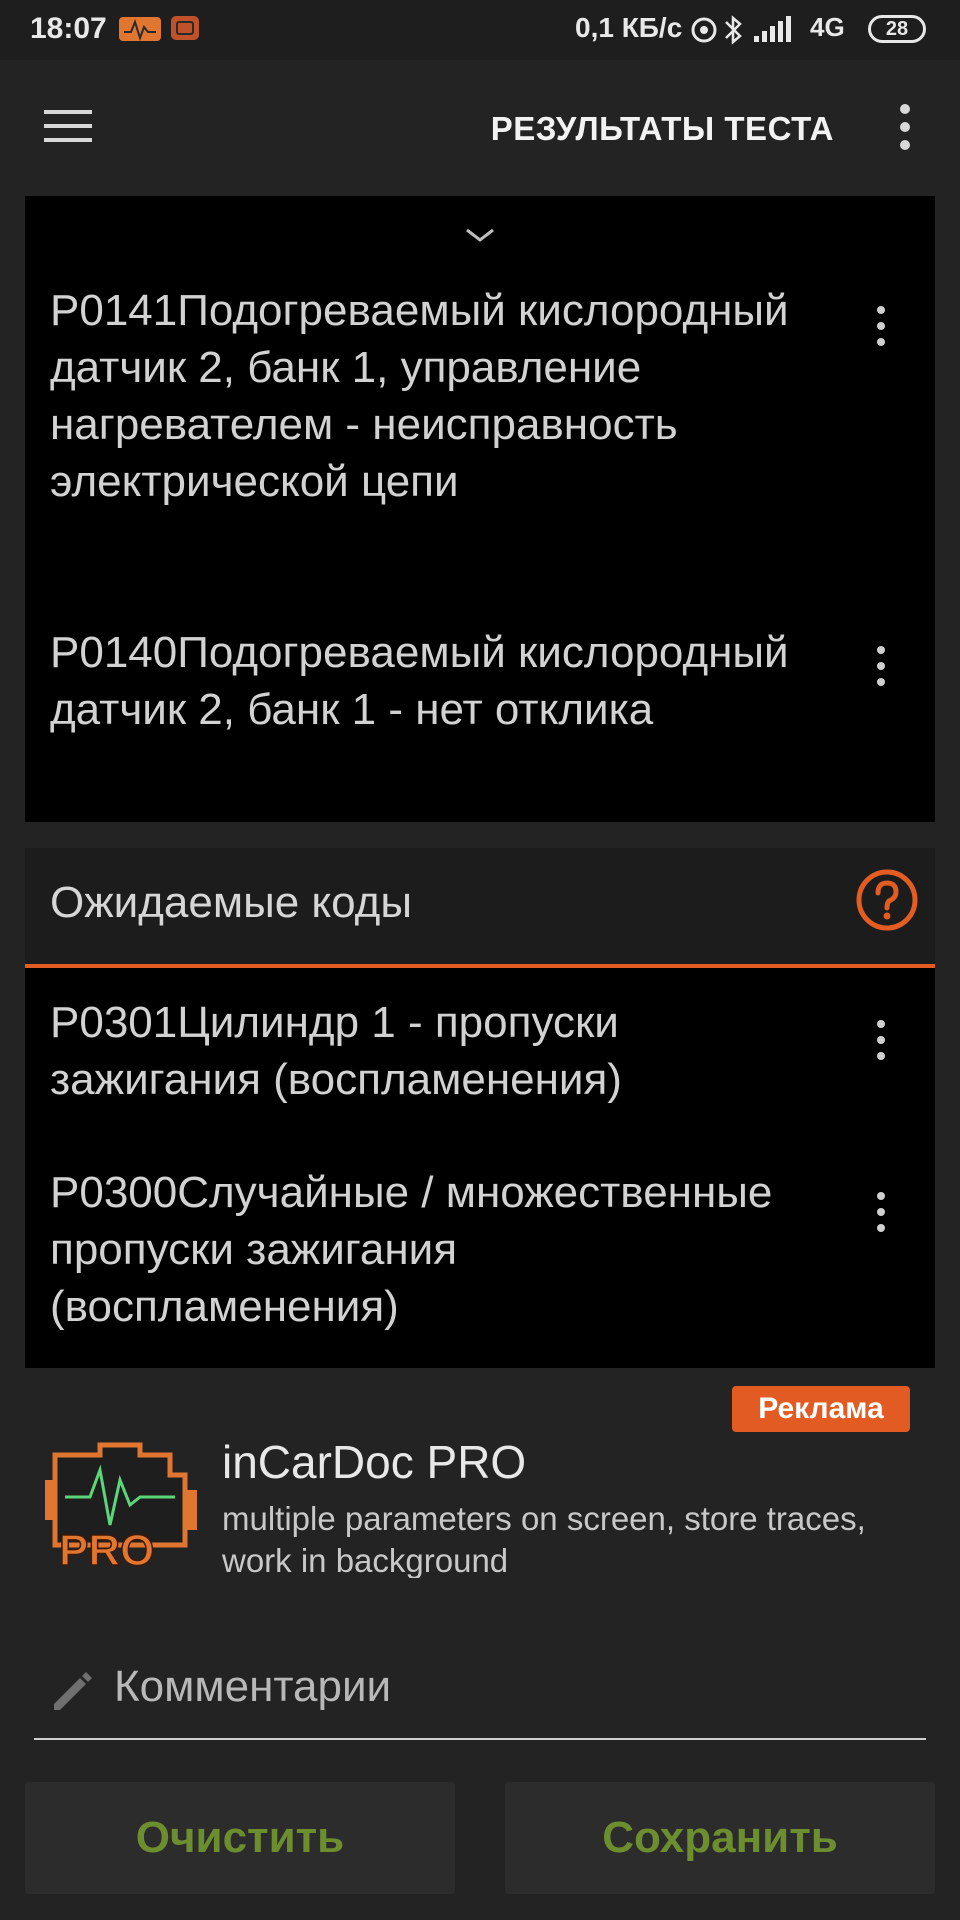 This screenshot has height=1920, width=960. Describe the element at coordinates (114, 652) in the screenshot. I see `trouble-code: P0140` at that location.